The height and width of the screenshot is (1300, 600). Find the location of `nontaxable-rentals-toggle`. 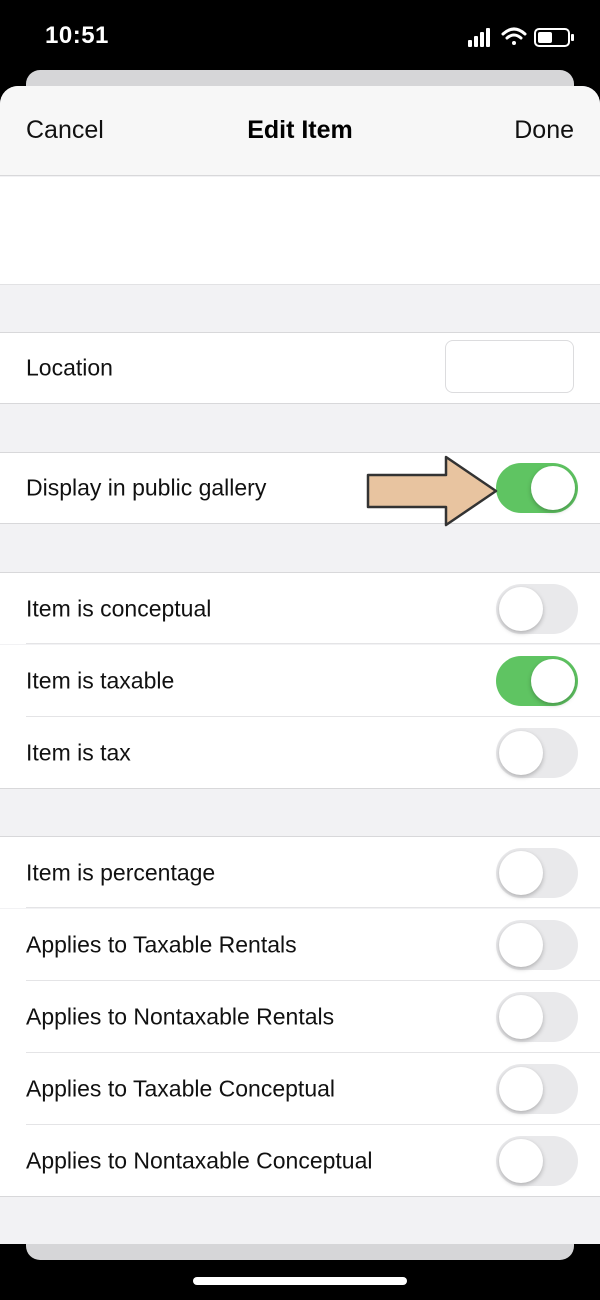

nontaxable-rentals-toggle is located at coordinates (537, 1017).